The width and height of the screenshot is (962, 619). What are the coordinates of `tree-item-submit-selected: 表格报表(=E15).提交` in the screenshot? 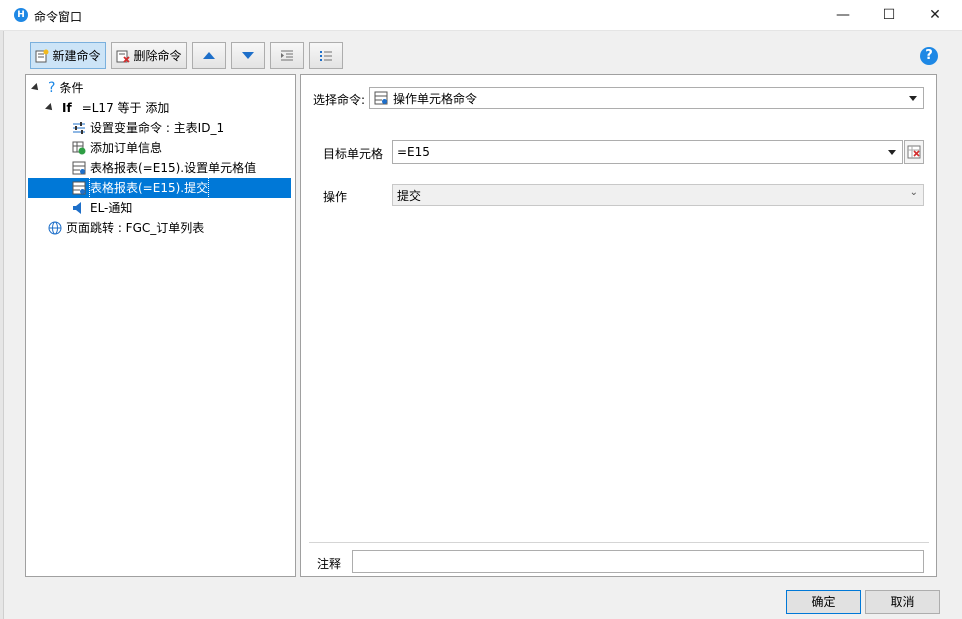 It's located at (159, 188).